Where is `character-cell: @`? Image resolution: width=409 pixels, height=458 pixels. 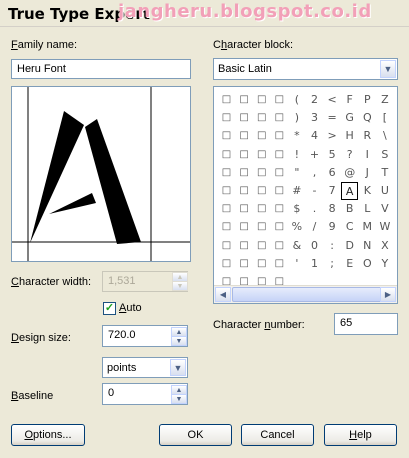 character-cell: @ is located at coordinates (349, 173).